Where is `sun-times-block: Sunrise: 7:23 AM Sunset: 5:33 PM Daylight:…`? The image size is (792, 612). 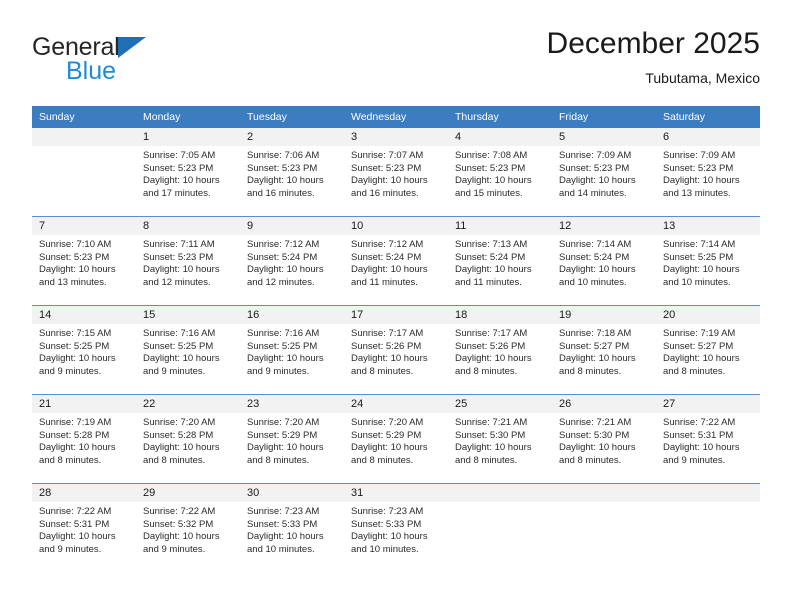
sun-times-block: Sunrise: 7:23 AM Sunset: 5:33 PM Daylight:… is located at coordinates (396, 529).